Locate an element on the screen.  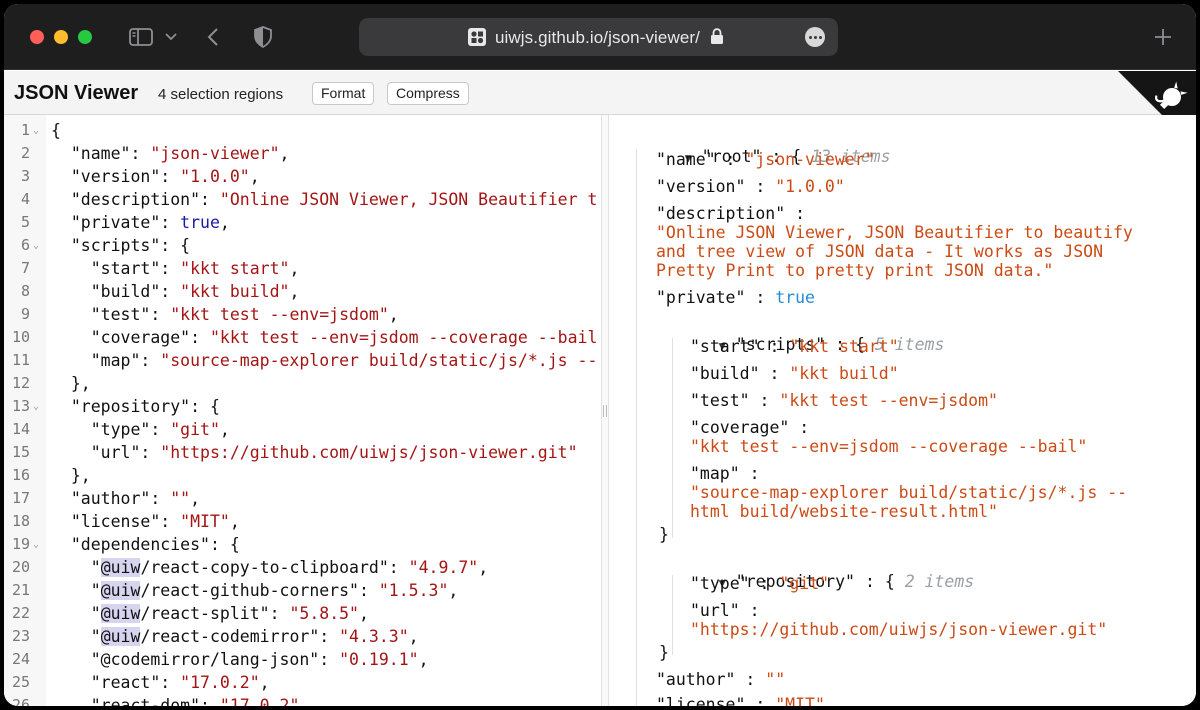
code-line: 23 "@uiw/react-codemirror": "4.3.3", is located at coordinates (302, 636).